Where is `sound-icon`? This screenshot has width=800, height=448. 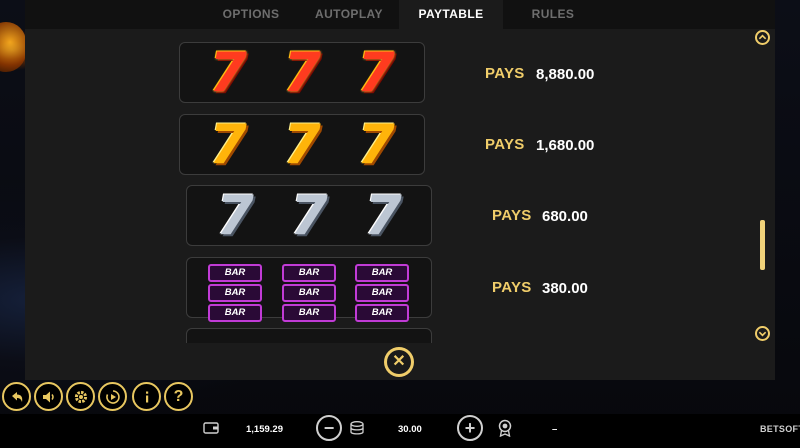
sound-icon is located at coordinates (48, 396).